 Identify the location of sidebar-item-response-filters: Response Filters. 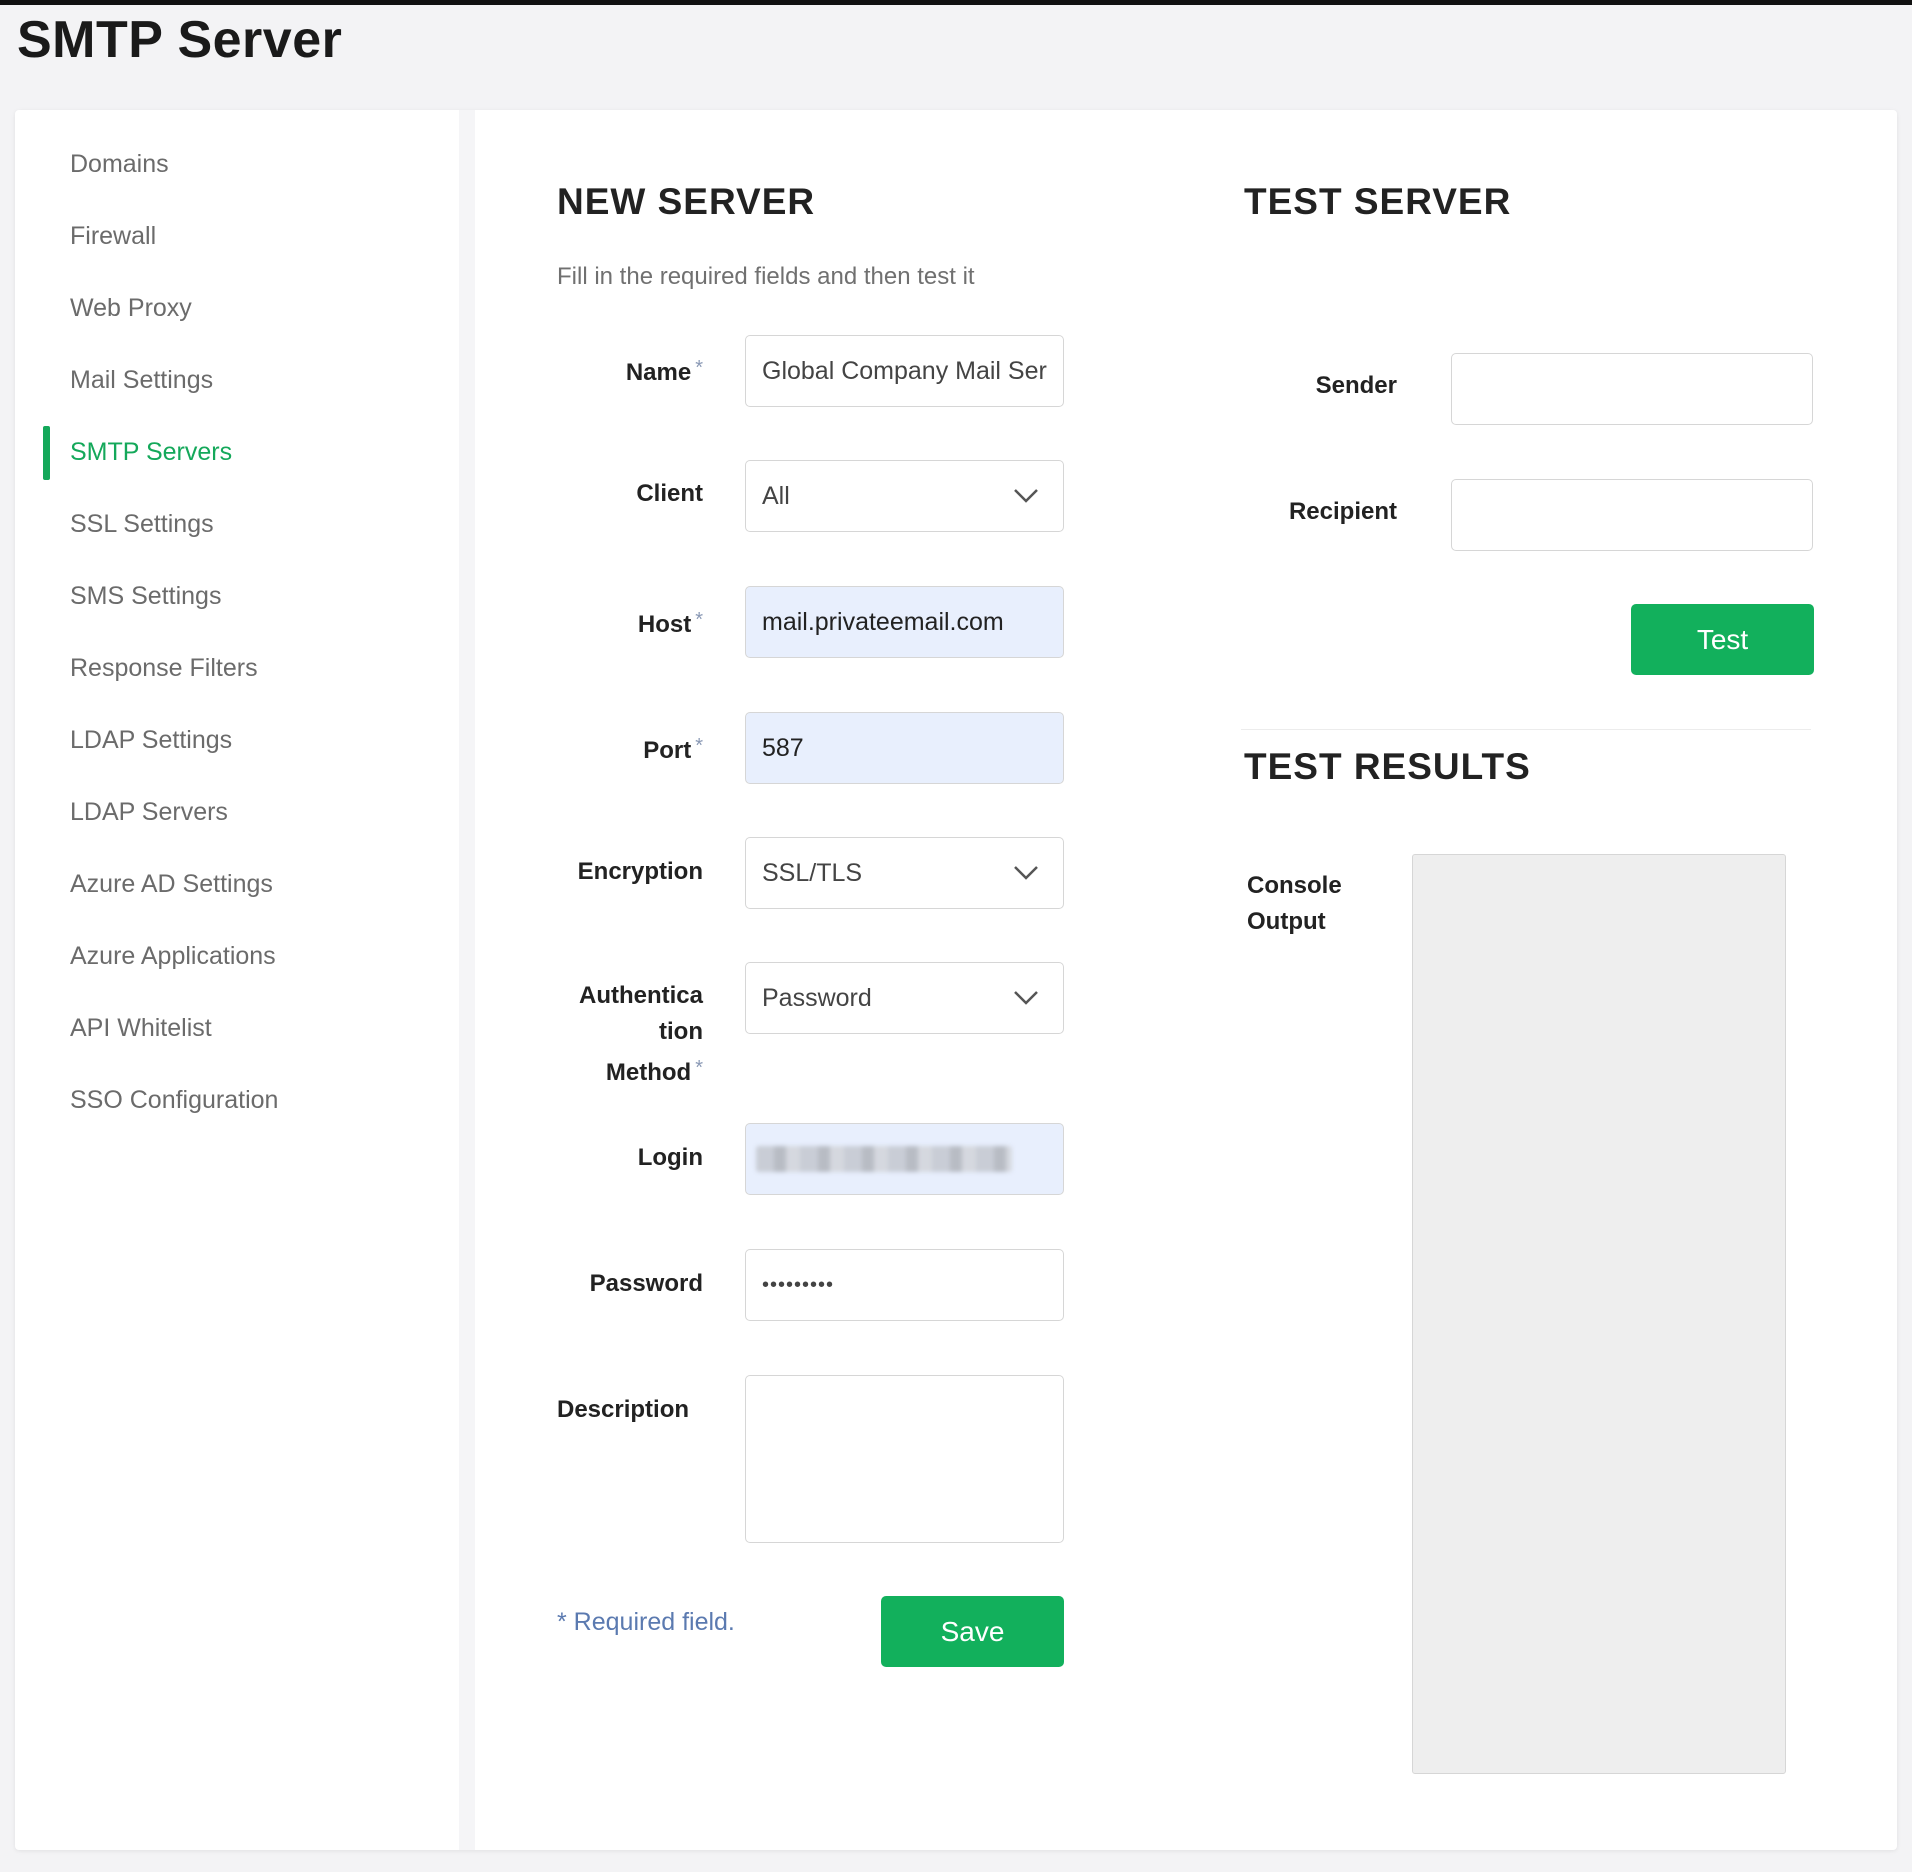
(164, 668).